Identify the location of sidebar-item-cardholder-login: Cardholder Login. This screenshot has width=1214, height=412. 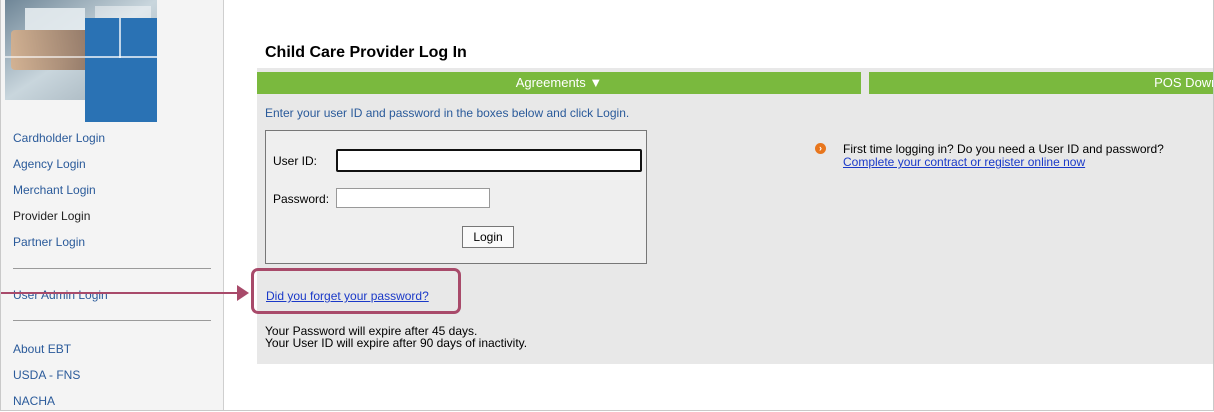
(59, 138).